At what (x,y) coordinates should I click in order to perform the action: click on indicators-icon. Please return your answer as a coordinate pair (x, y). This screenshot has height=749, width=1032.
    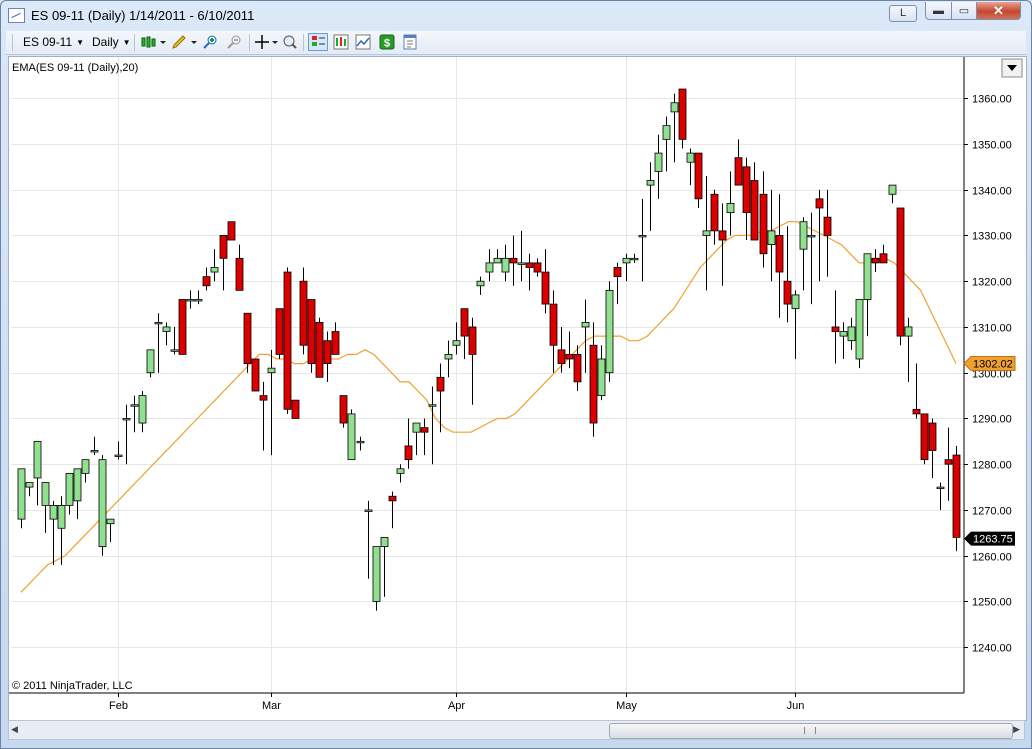
    Looking at the image, I should click on (363, 42).